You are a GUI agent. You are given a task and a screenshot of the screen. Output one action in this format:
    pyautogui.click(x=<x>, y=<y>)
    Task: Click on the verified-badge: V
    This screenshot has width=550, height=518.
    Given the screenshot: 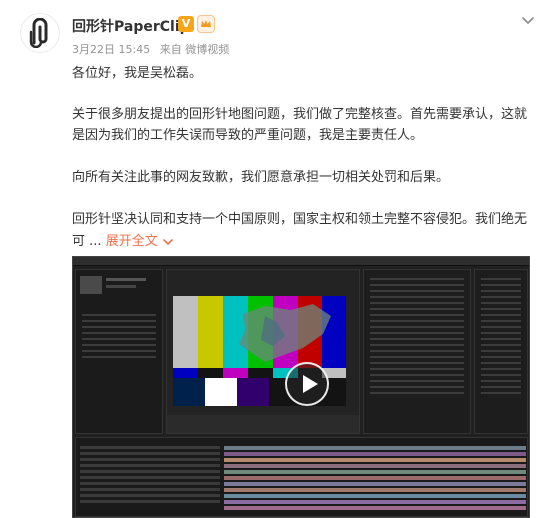 What is the action you would take?
    pyautogui.click(x=186, y=24)
    